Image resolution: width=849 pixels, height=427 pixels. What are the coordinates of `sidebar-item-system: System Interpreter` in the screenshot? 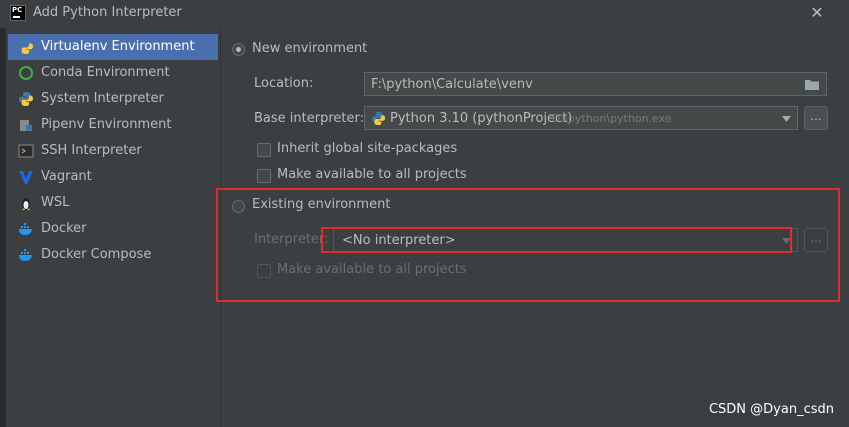 It's located at (113, 99).